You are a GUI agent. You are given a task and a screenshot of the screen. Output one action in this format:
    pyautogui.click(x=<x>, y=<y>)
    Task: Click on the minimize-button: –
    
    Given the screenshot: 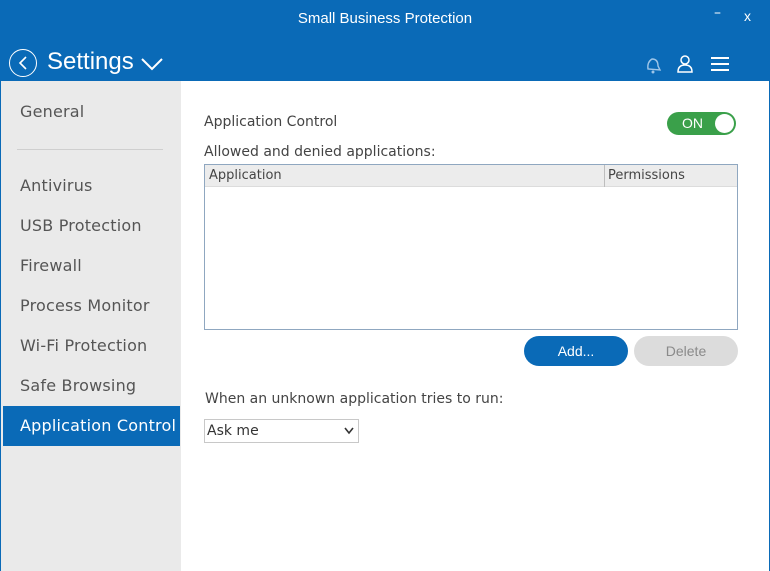 What is the action you would take?
    pyautogui.click(x=717, y=13)
    